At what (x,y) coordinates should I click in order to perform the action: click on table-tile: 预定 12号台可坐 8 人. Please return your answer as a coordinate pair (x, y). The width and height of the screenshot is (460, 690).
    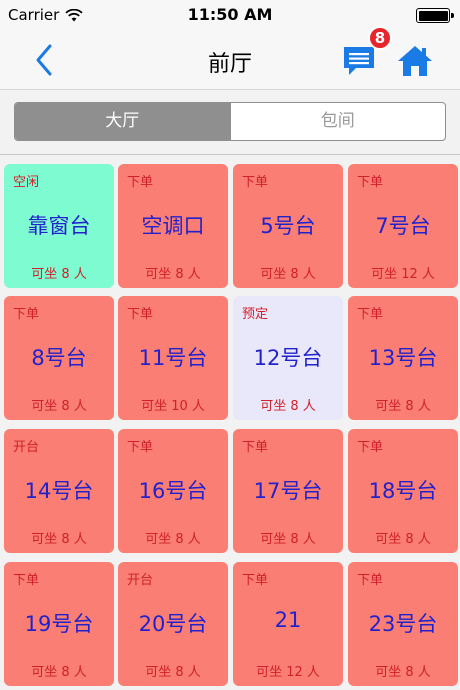
    Looking at the image, I should click on (288, 358).